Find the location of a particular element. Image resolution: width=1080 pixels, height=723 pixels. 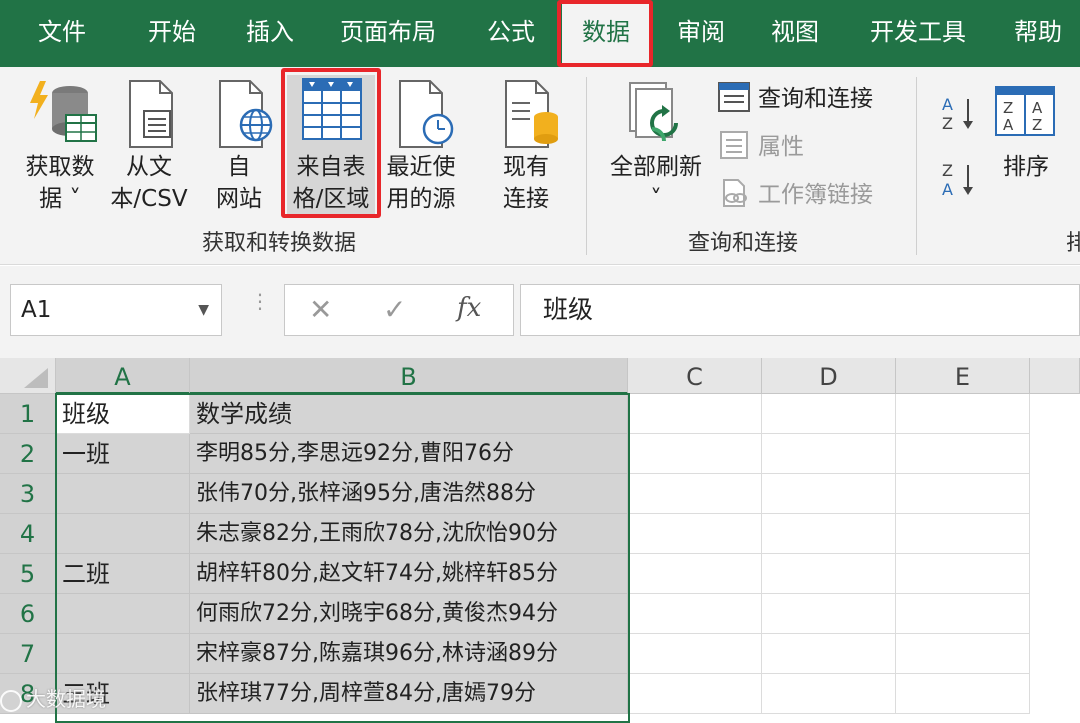

cell-d6 is located at coordinates (829, 614).